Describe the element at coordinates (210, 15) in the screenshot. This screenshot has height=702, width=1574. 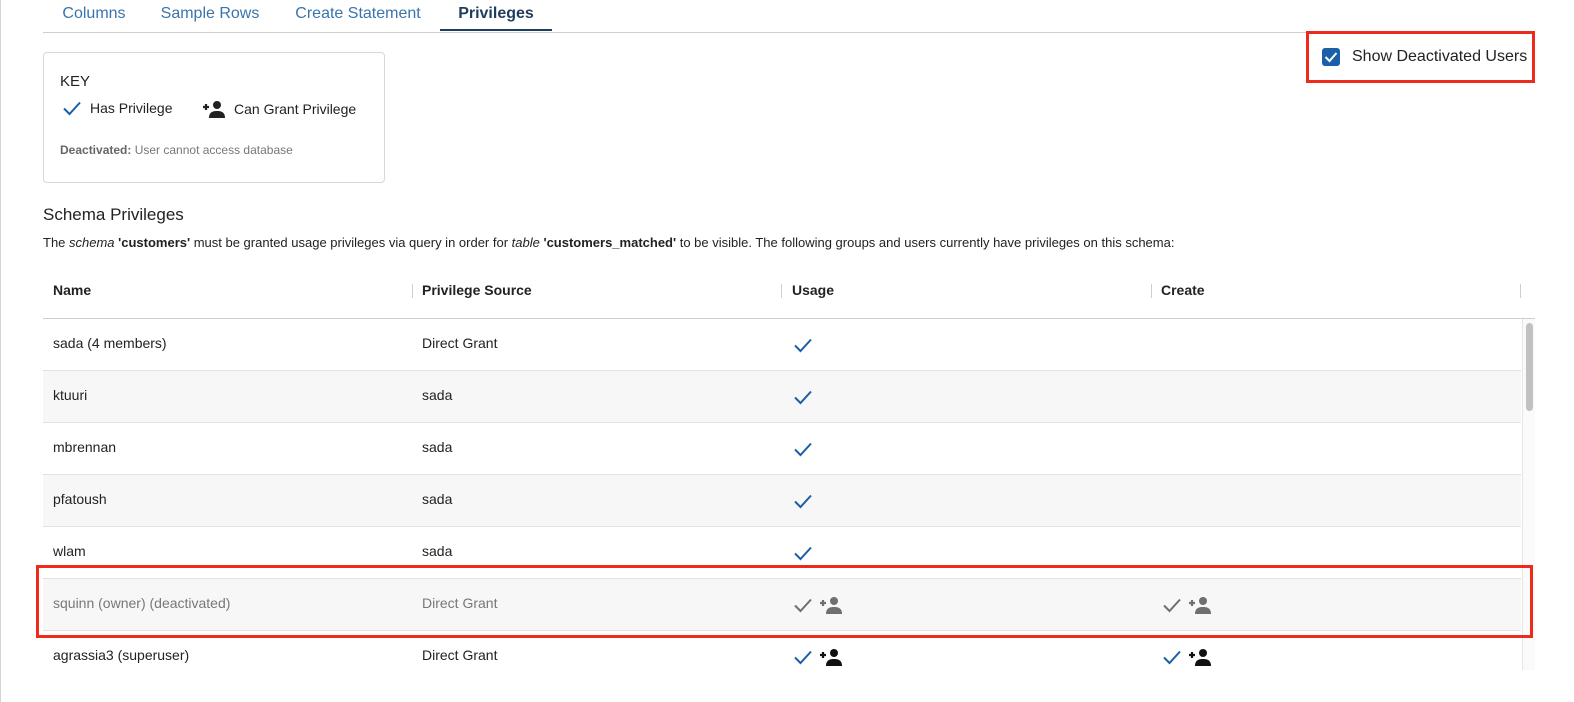
I see `tab-sample-rows: Sample Rows` at that location.